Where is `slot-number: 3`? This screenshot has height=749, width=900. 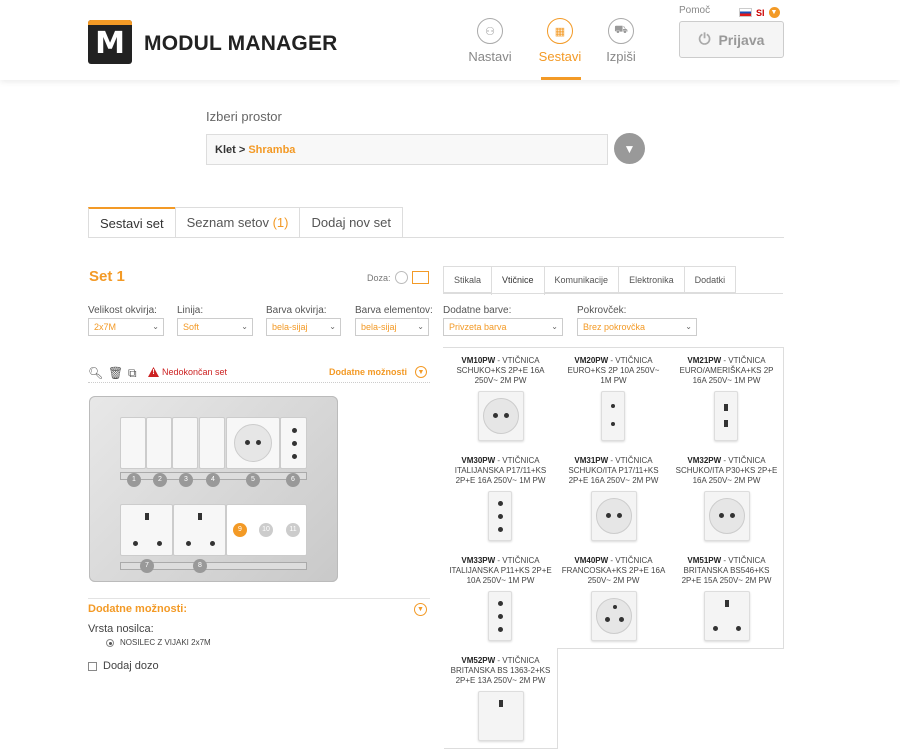 slot-number: 3 is located at coordinates (186, 480).